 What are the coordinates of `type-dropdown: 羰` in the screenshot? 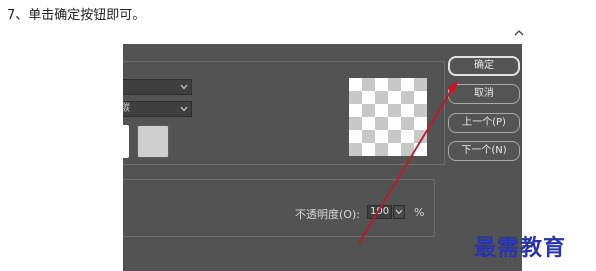 It's located at (157, 109).